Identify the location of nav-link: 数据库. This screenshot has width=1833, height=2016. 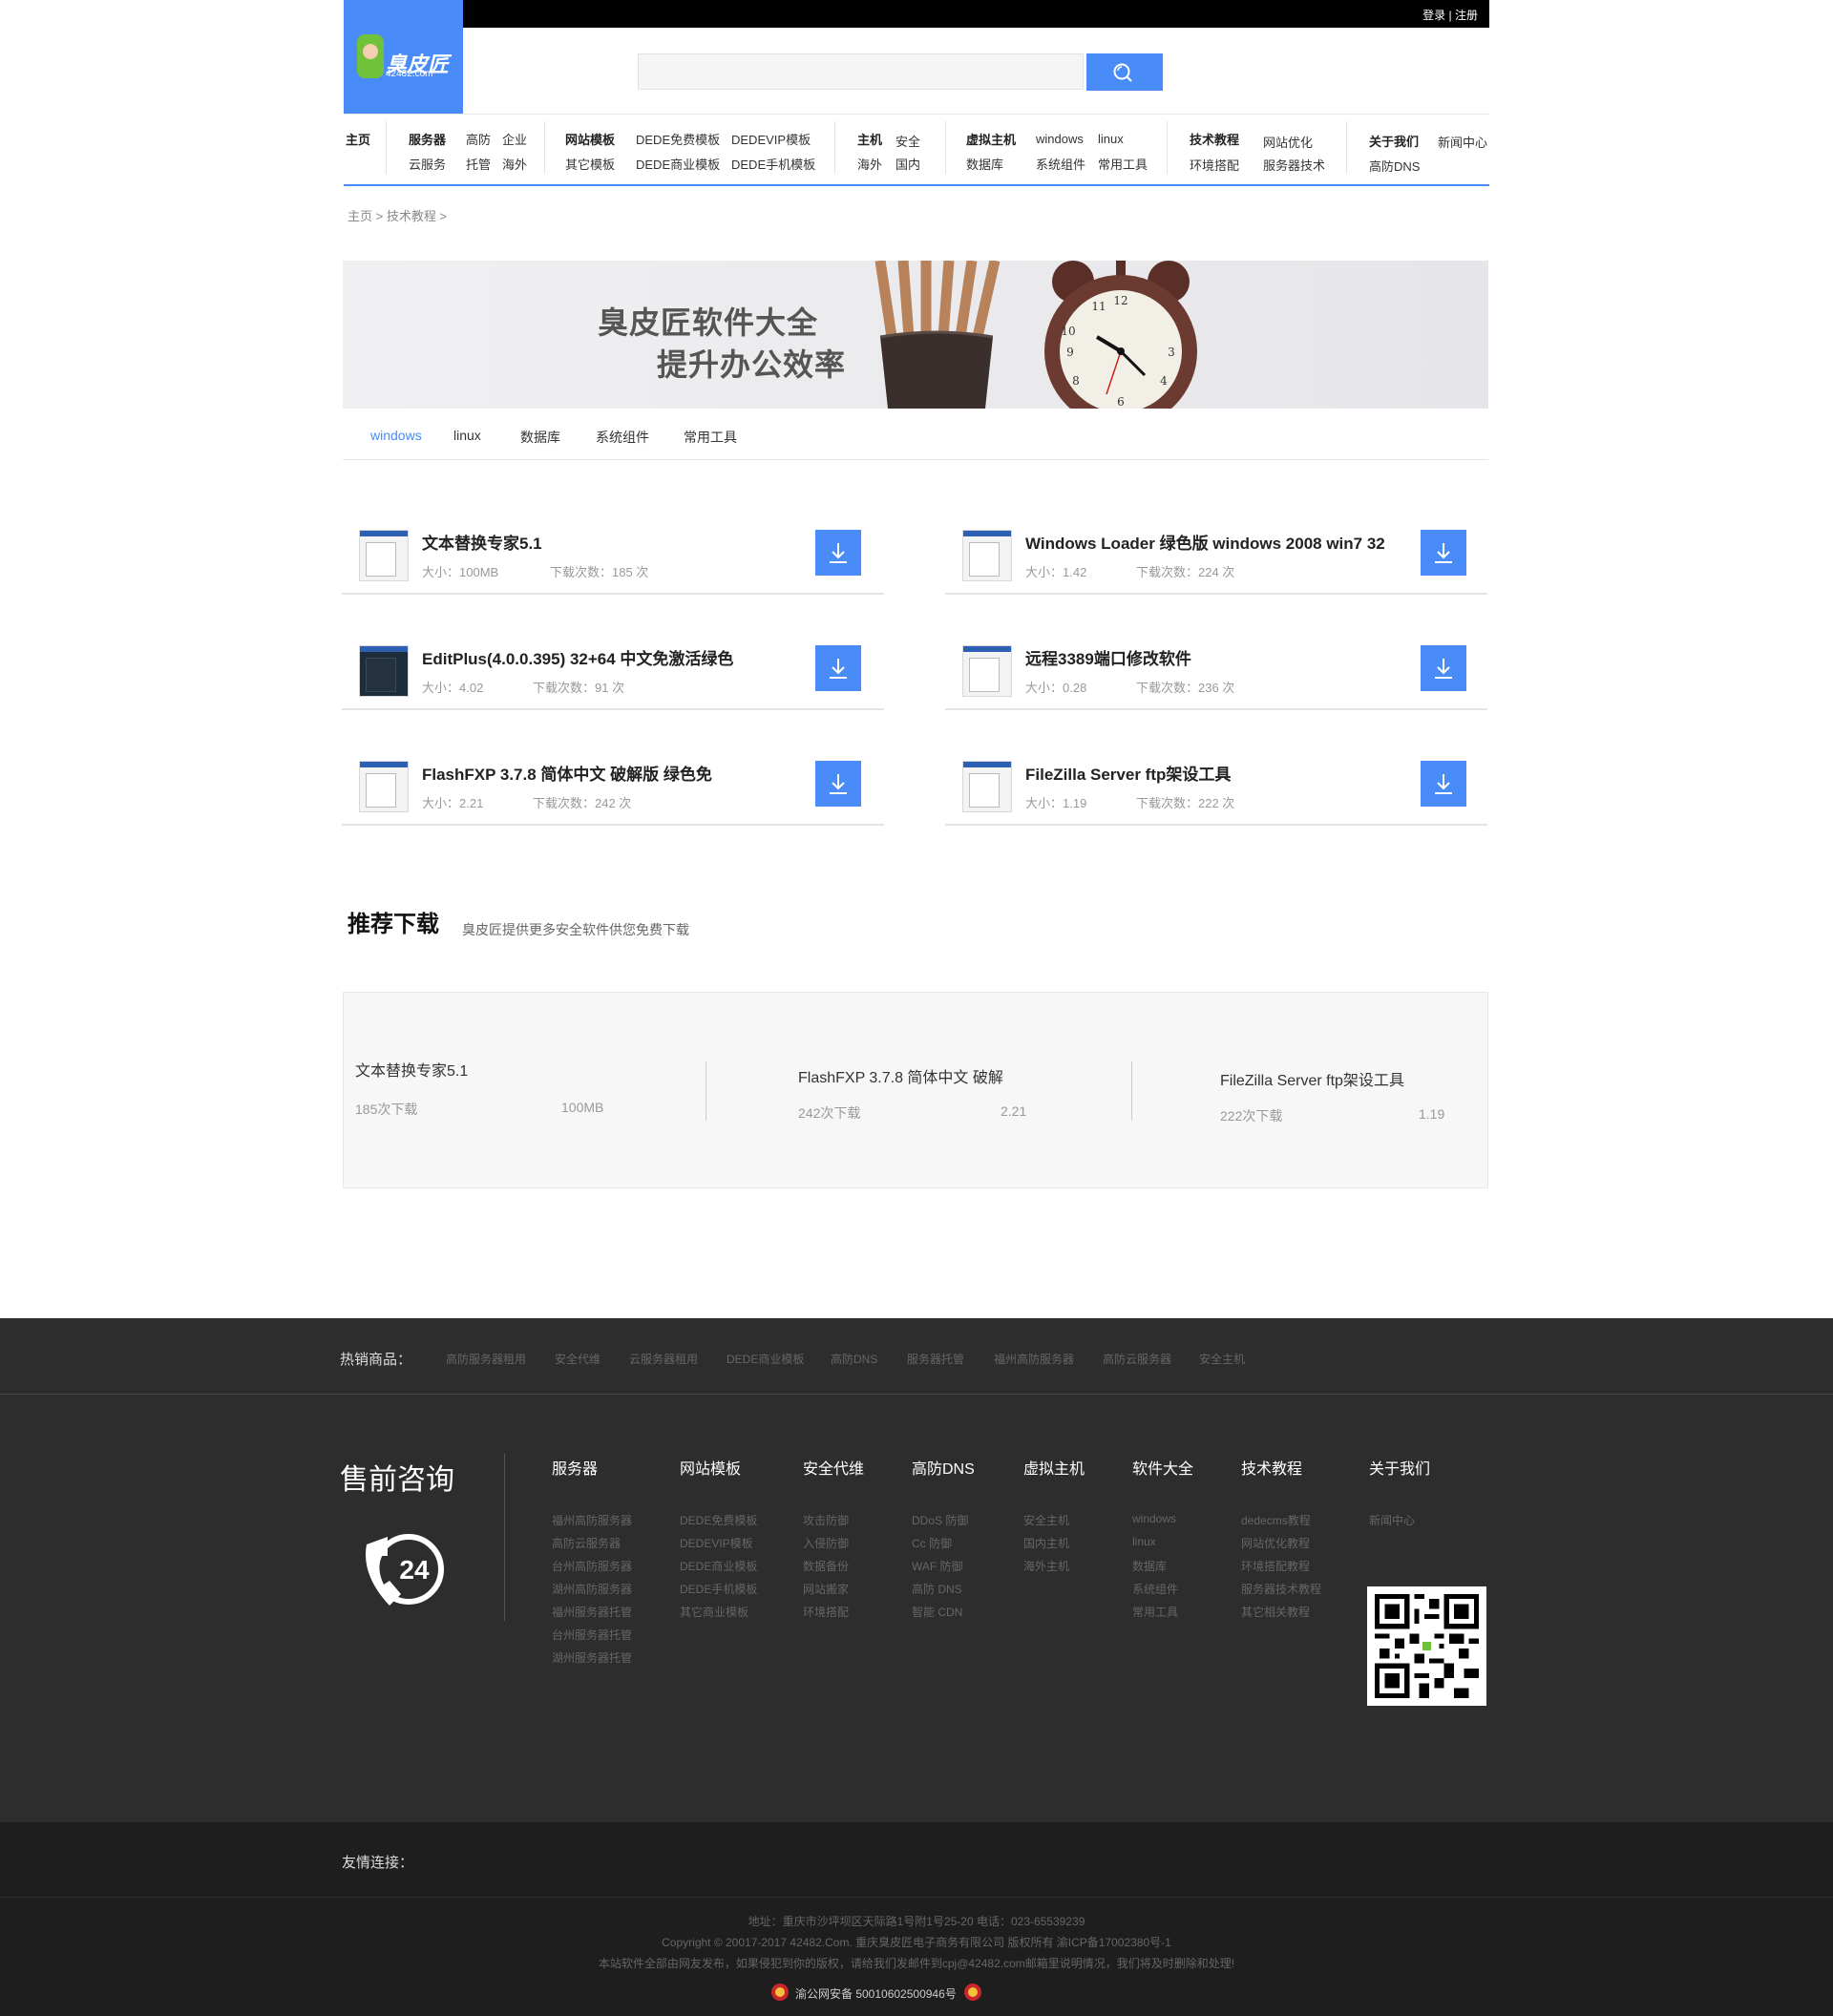
(985, 164).